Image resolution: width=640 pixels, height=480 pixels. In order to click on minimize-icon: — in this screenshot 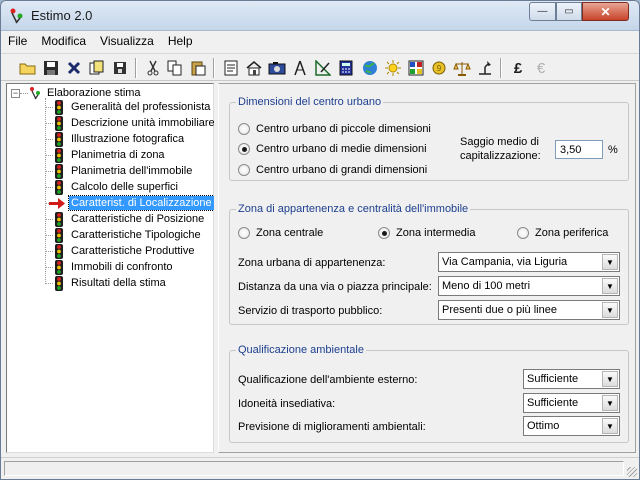, I will do `click(542, 11)`.